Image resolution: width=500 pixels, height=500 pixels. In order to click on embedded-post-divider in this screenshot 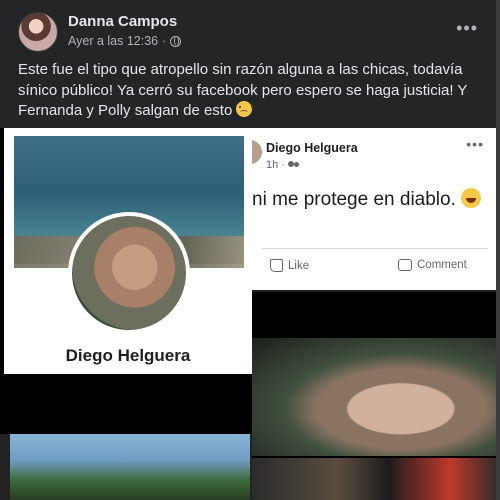, I will do `click(375, 248)`.